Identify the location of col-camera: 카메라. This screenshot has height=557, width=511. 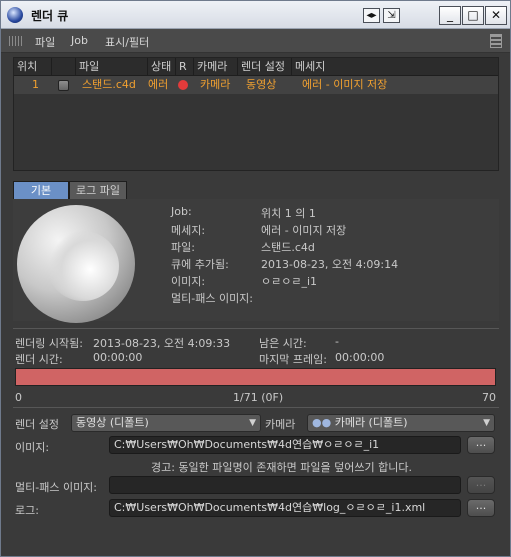
(216, 67).